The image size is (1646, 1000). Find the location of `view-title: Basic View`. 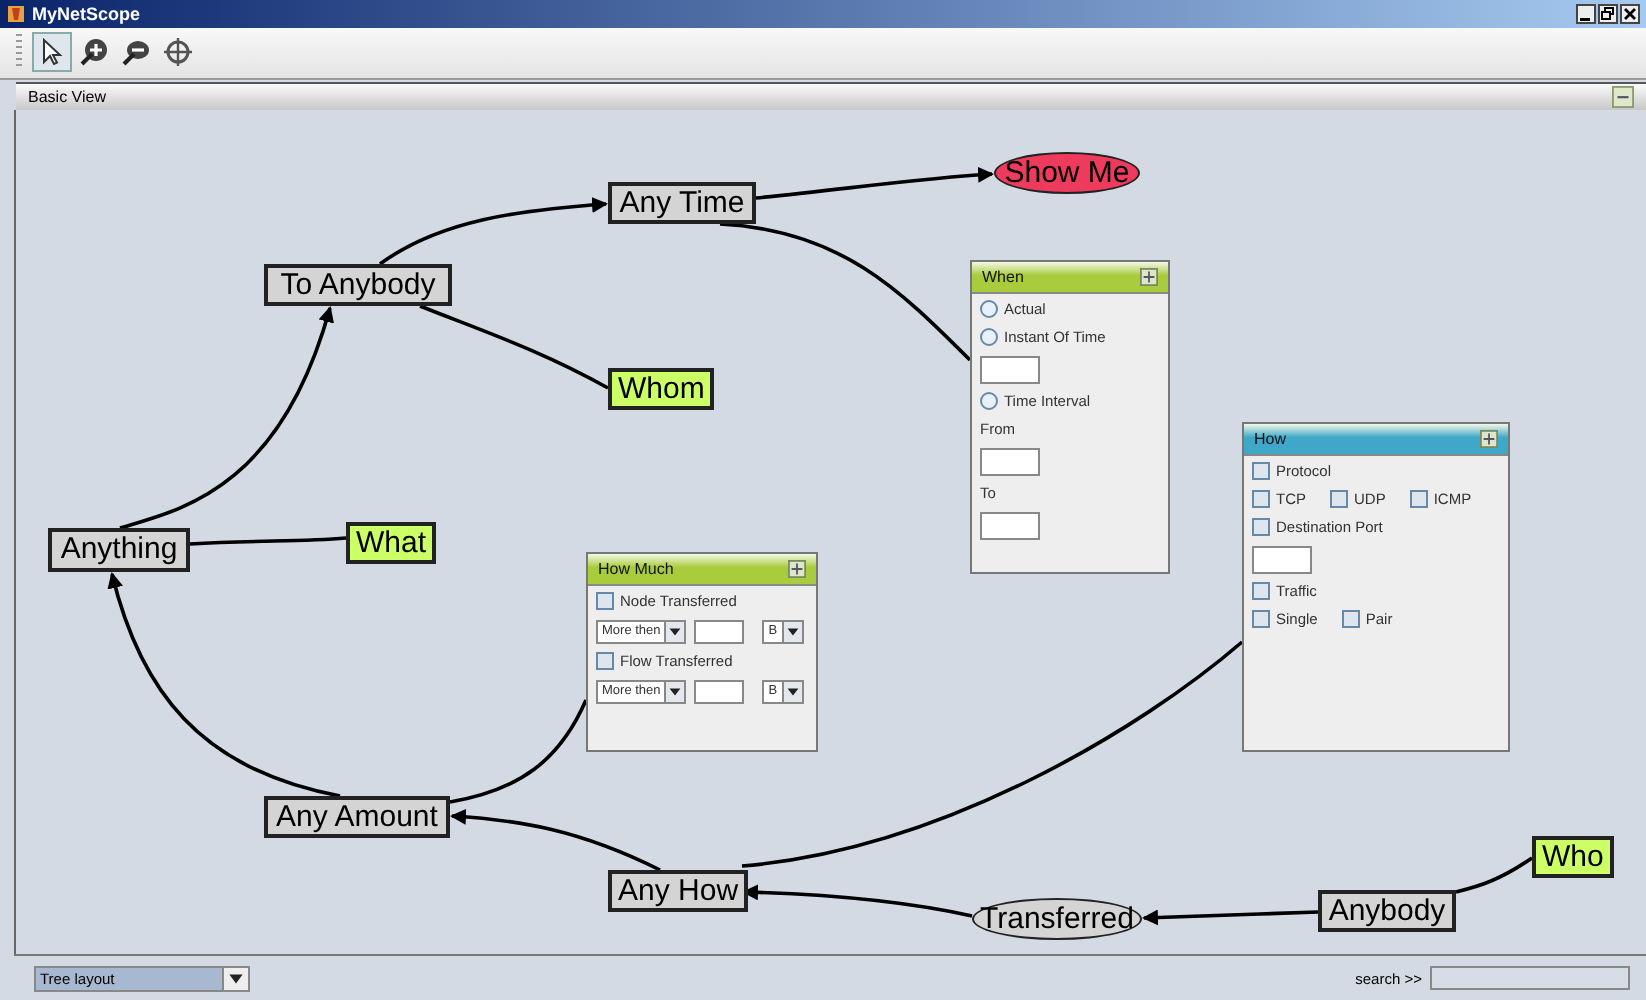

view-title: Basic View is located at coordinates (67, 96).